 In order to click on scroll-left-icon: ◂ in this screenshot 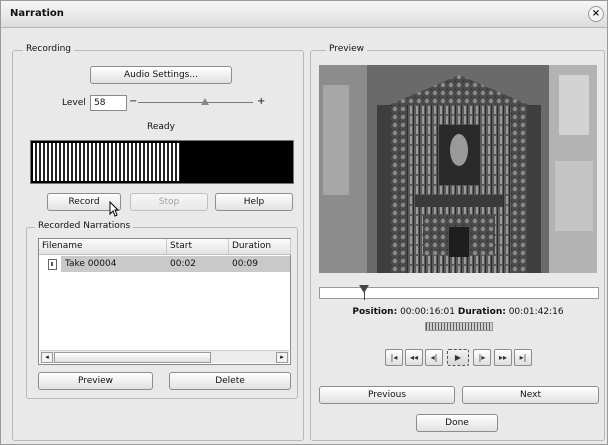, I will do `click(47, 357)`.